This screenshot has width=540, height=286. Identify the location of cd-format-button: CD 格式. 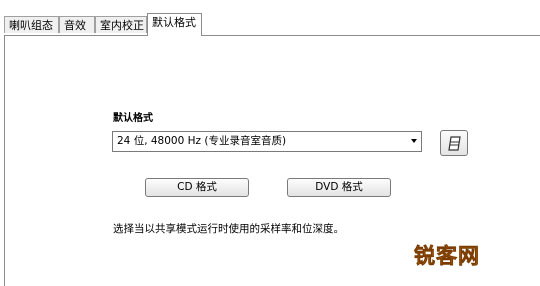
(197, 187).